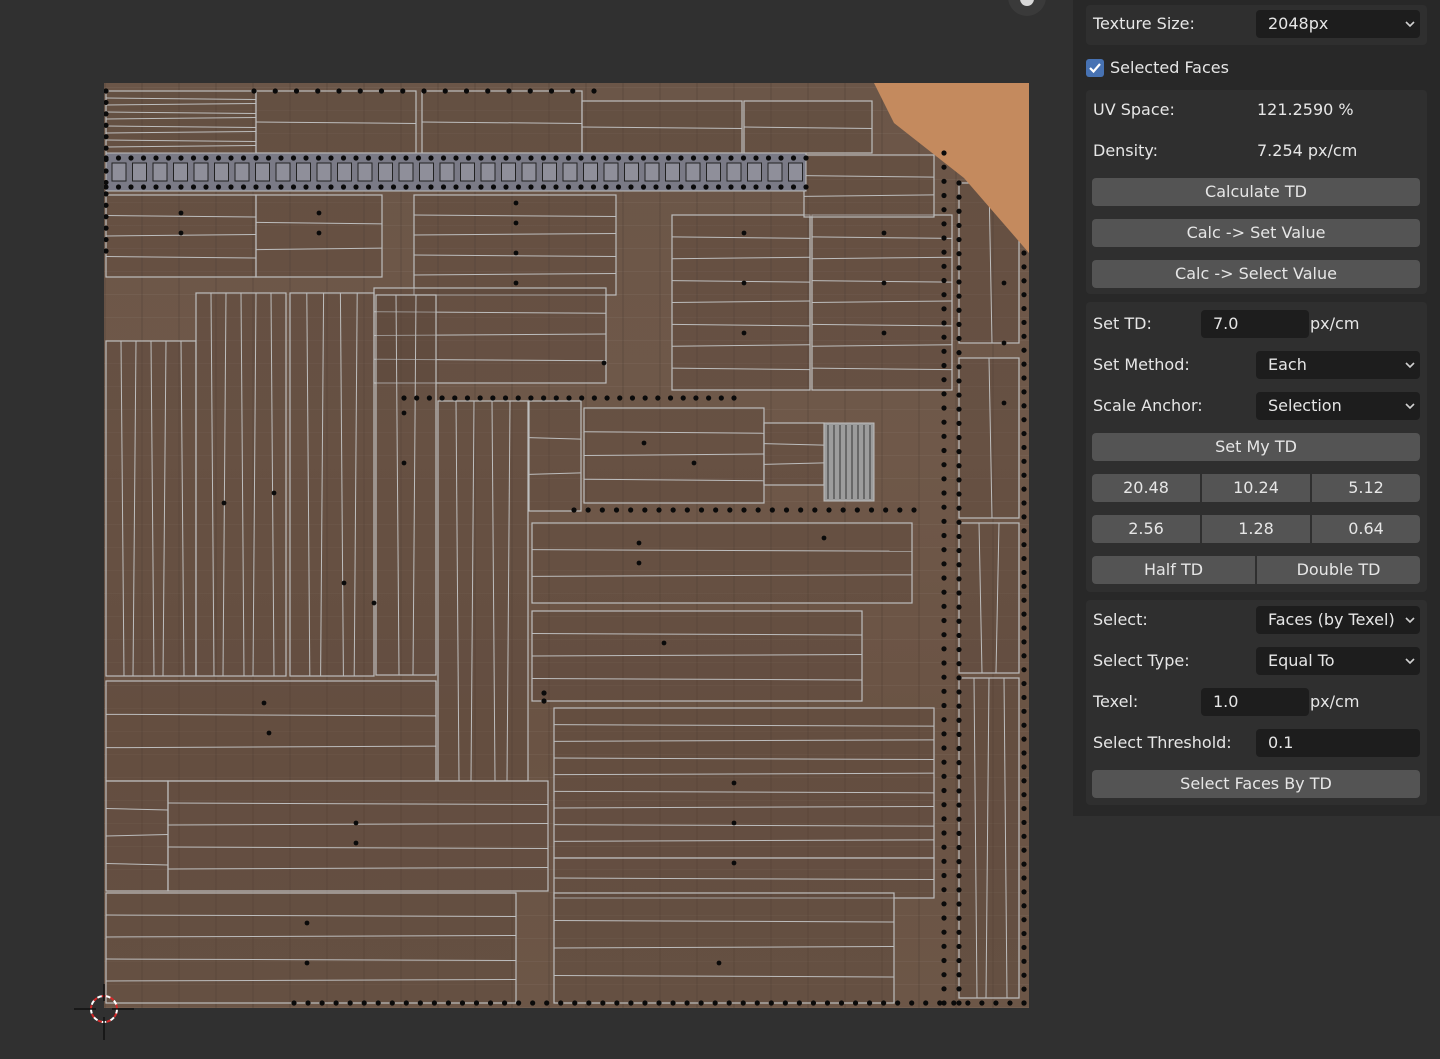 This screenshot has width=1440, height=1059. I want to click on uv-space-label: UV Space:, so click(1134, 109).